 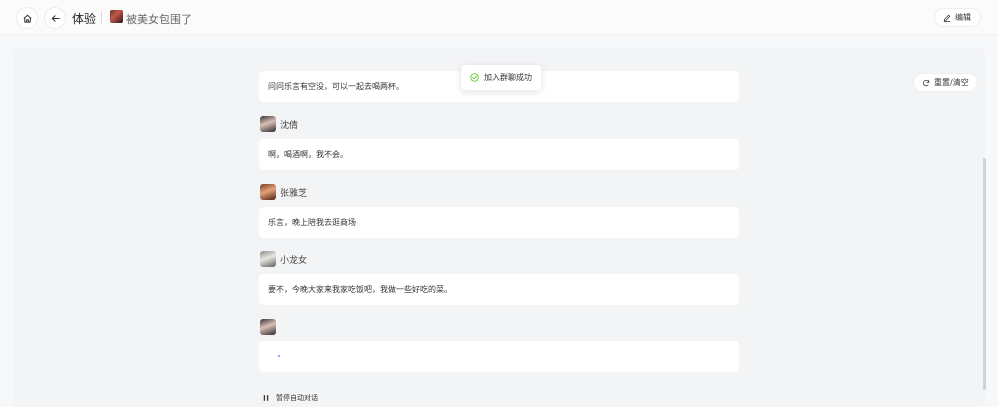 I want to click on home-button, so click(x=27, y=18).